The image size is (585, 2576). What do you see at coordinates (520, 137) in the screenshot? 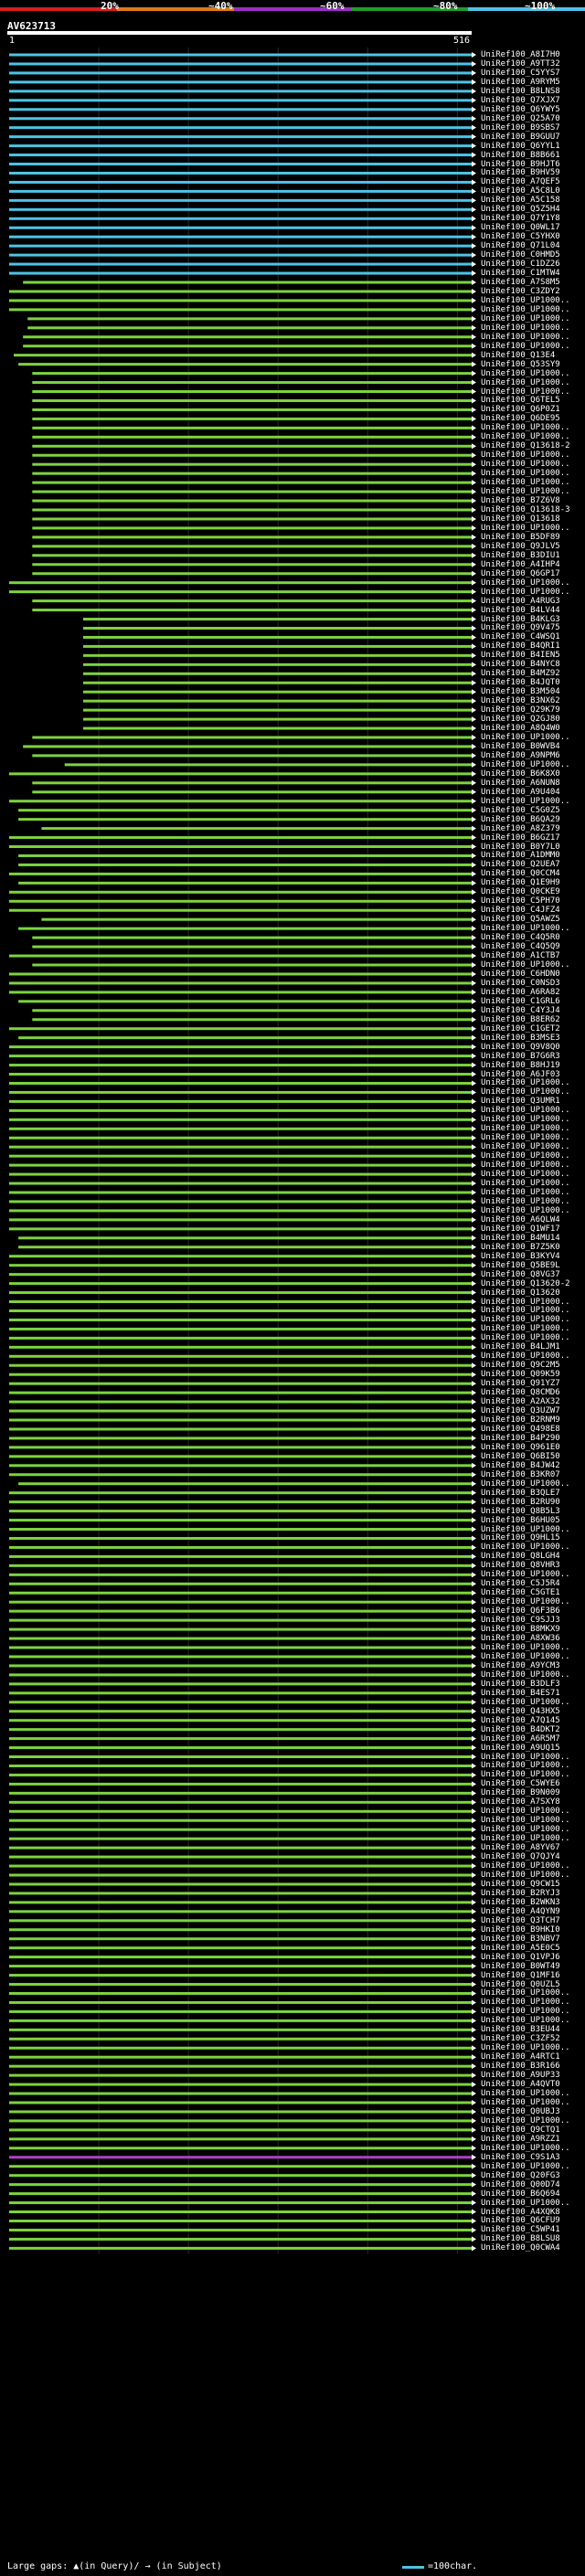
I see `hit-label: UniRef100_B9GUU7` at bounding box center [520, 137].